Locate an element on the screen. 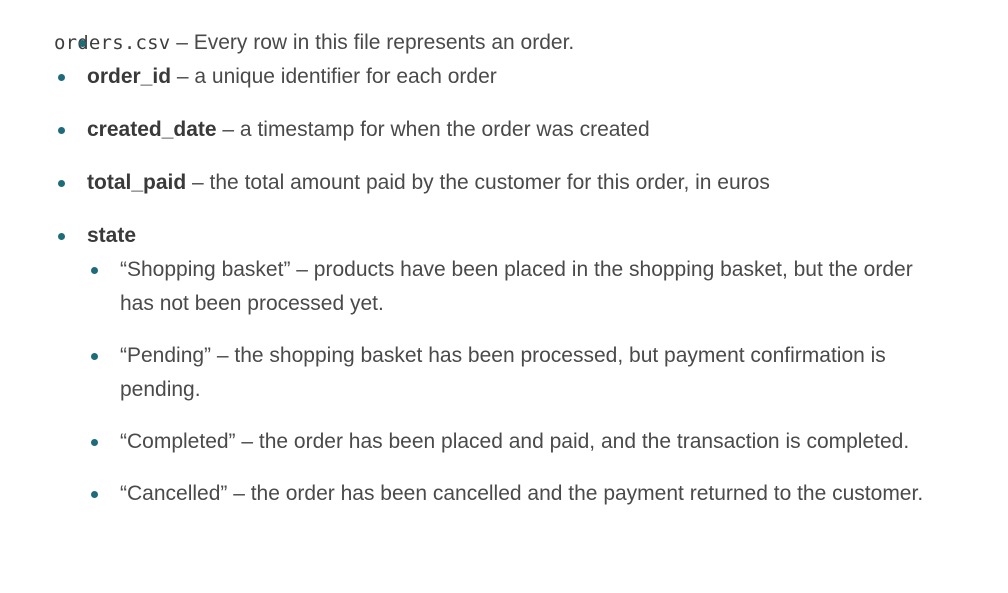  field-name: total_paid is located at coordinates (137, 182).